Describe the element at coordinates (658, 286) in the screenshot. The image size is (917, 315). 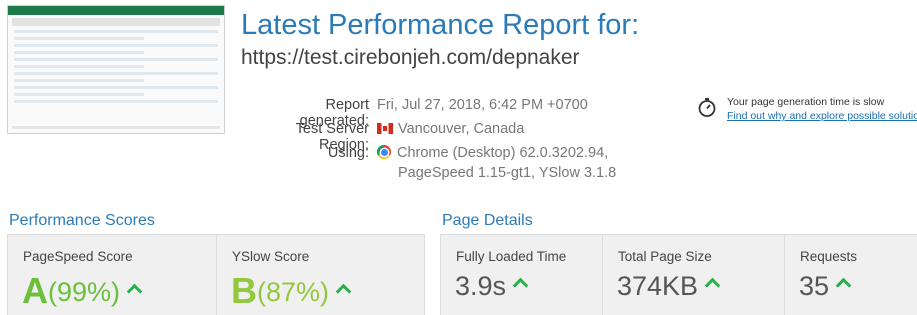
I see `page-size-value: 374KB` at that location.